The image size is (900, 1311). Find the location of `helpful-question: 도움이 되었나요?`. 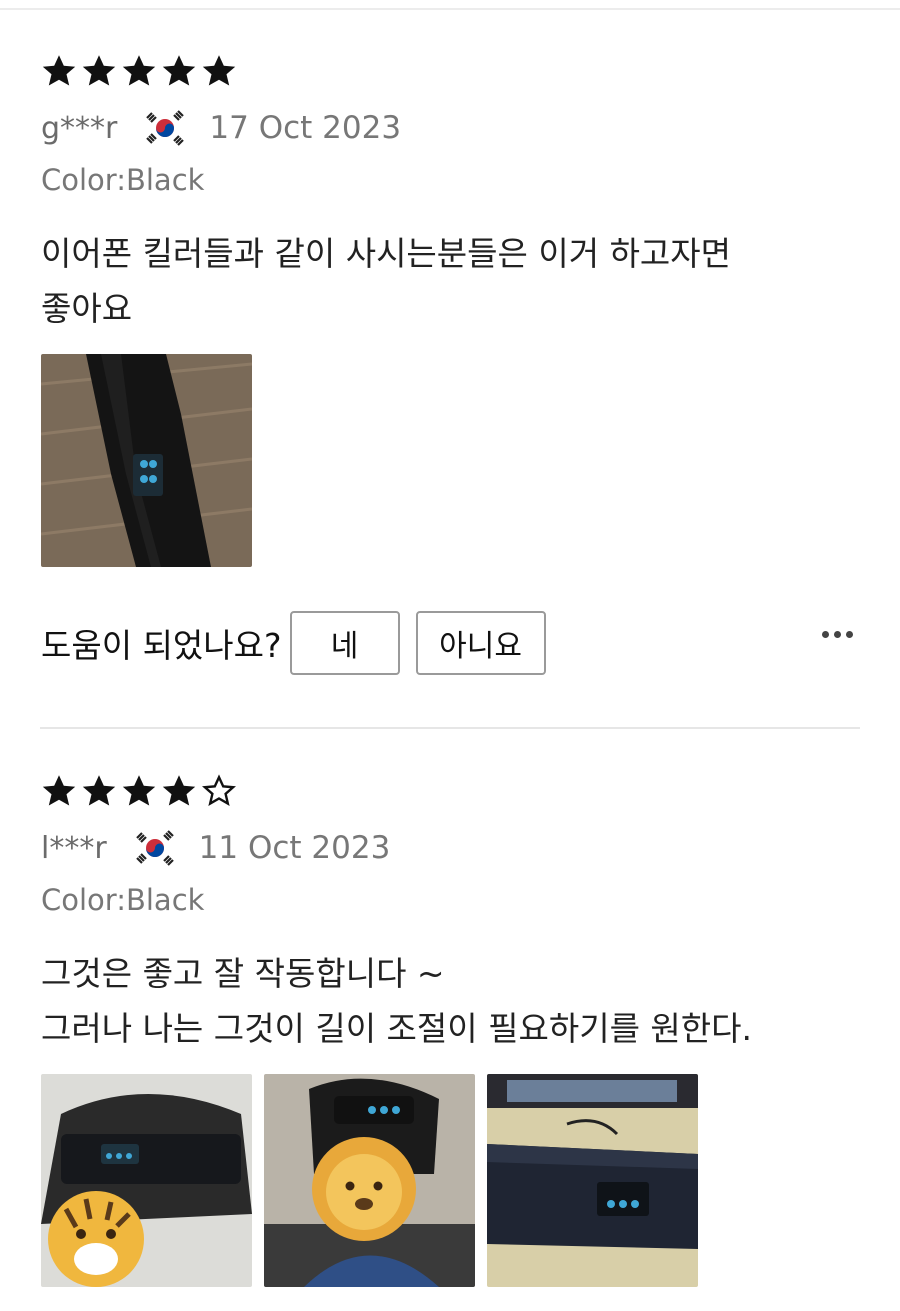

helpful-question: 도움이 되었나요? is located at coordinates (161, 645).